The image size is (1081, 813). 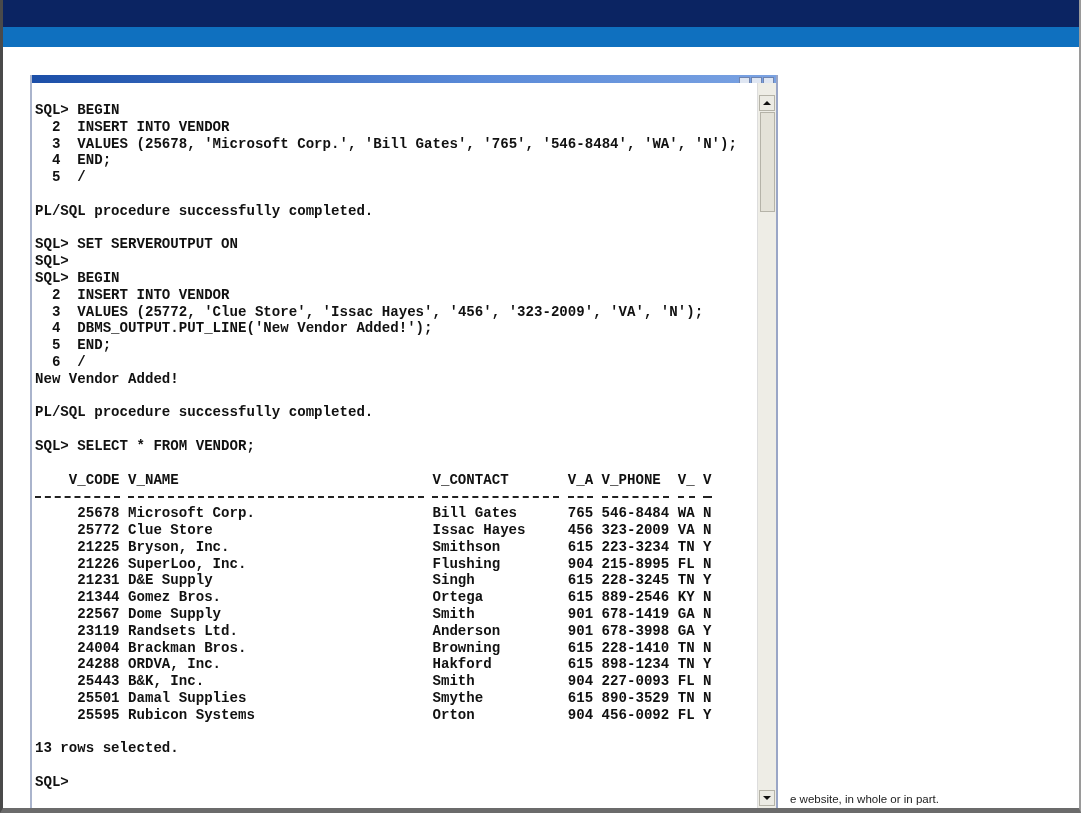 I want to click on table-cell-text: SuperLoo, Inc., so click(x=188, y=564).